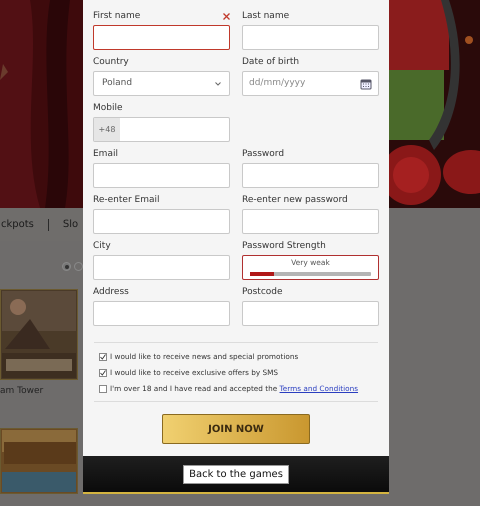  Describe the element at coordinates (22, 391) in the screenshot. I see `game-title: am Tower` at that location.